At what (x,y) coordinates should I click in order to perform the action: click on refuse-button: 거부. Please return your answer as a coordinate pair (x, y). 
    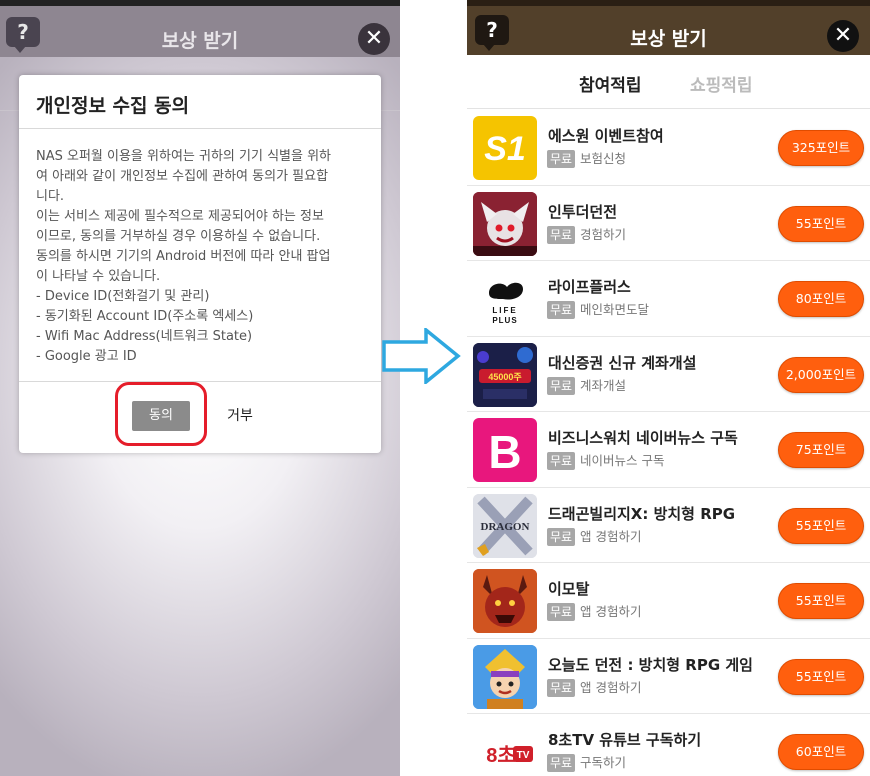
    Looking at the image, I should click on (240, 416).